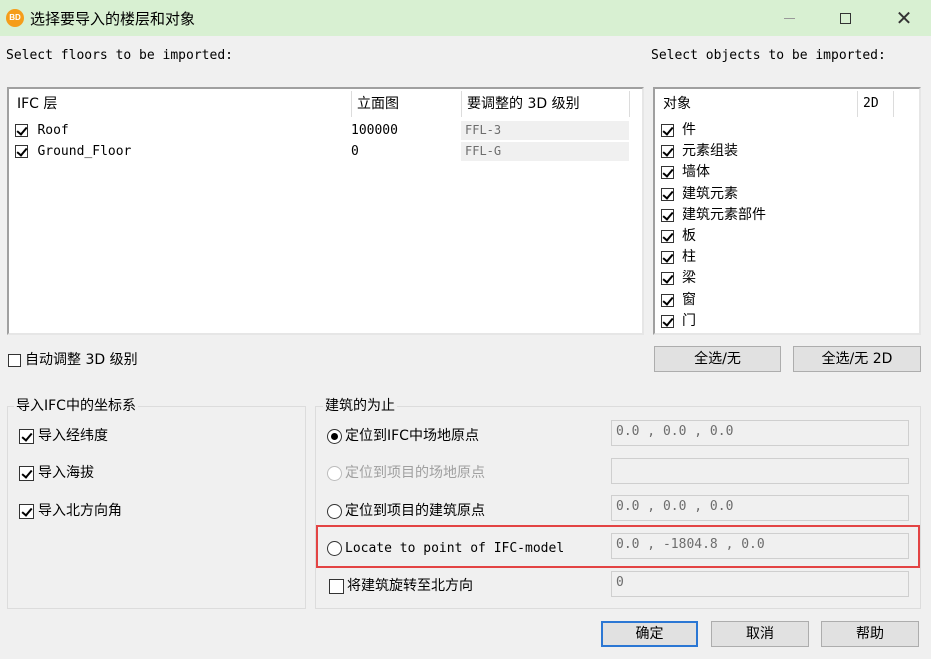 The image size is (931, 659). I want to click on floor-elevation: 100000, so click(374, 130).